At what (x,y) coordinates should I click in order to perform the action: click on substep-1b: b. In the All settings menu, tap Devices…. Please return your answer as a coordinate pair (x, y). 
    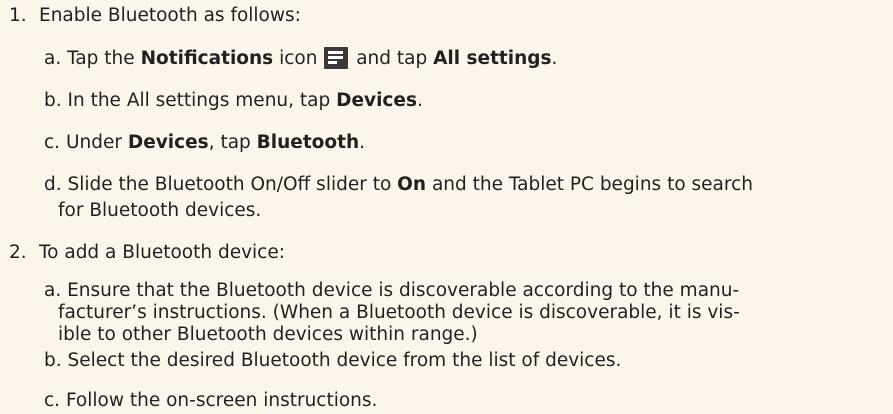
    Looking at the image, I should click on (233, 101).